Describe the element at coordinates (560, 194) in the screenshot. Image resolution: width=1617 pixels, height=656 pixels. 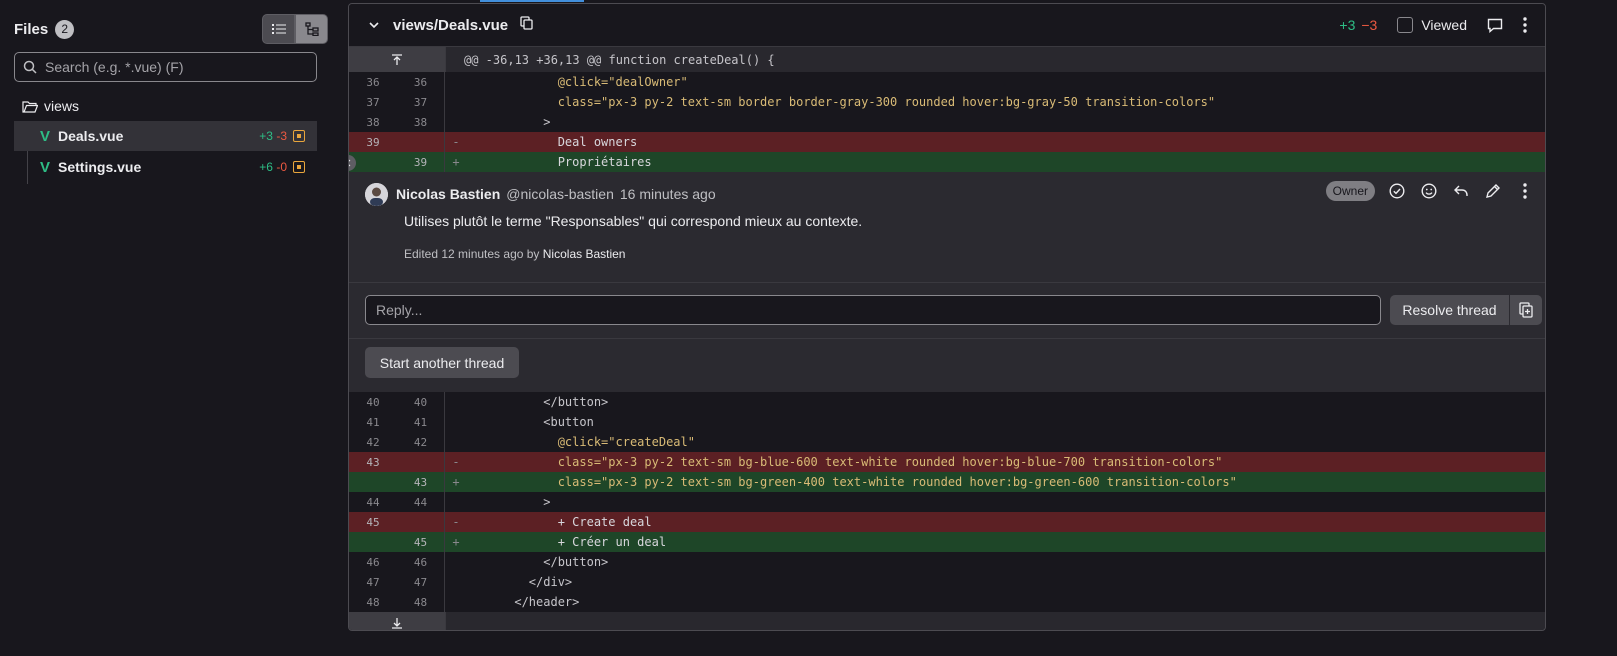
I see `author-handle: @nicolas-bastien` at that location.